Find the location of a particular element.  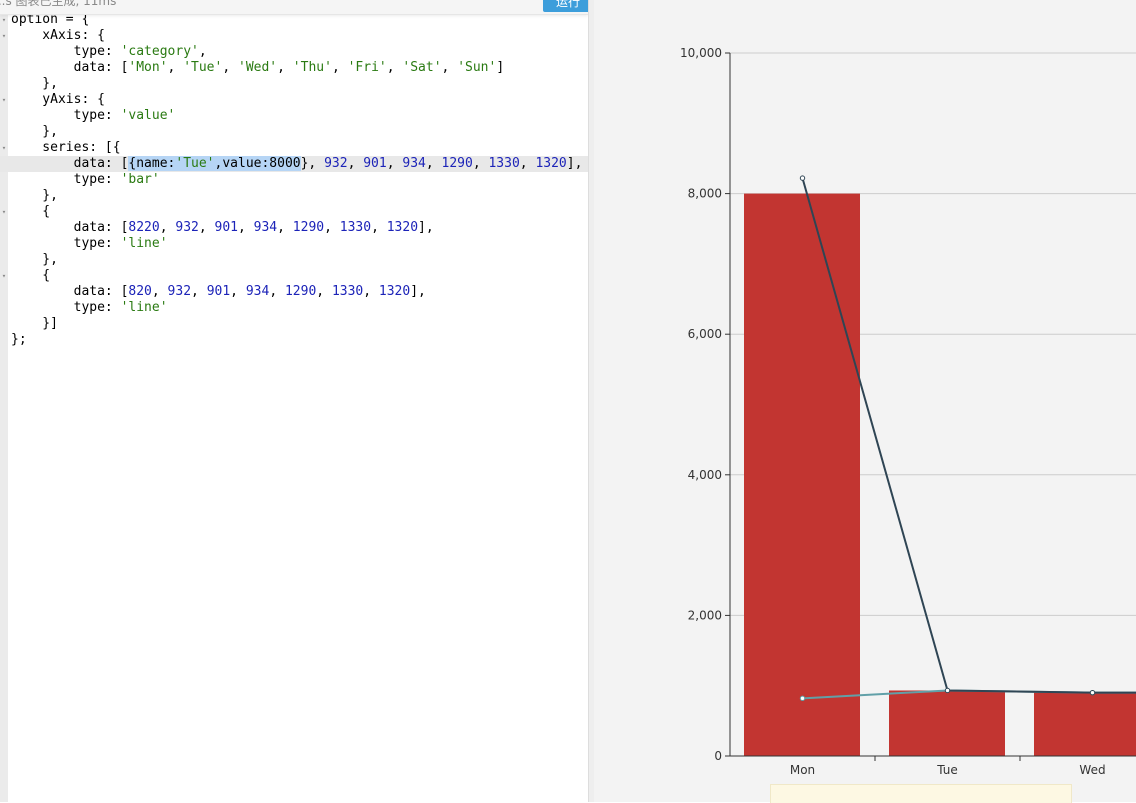

code-token: 'line' is located at coordinates (144, 307).